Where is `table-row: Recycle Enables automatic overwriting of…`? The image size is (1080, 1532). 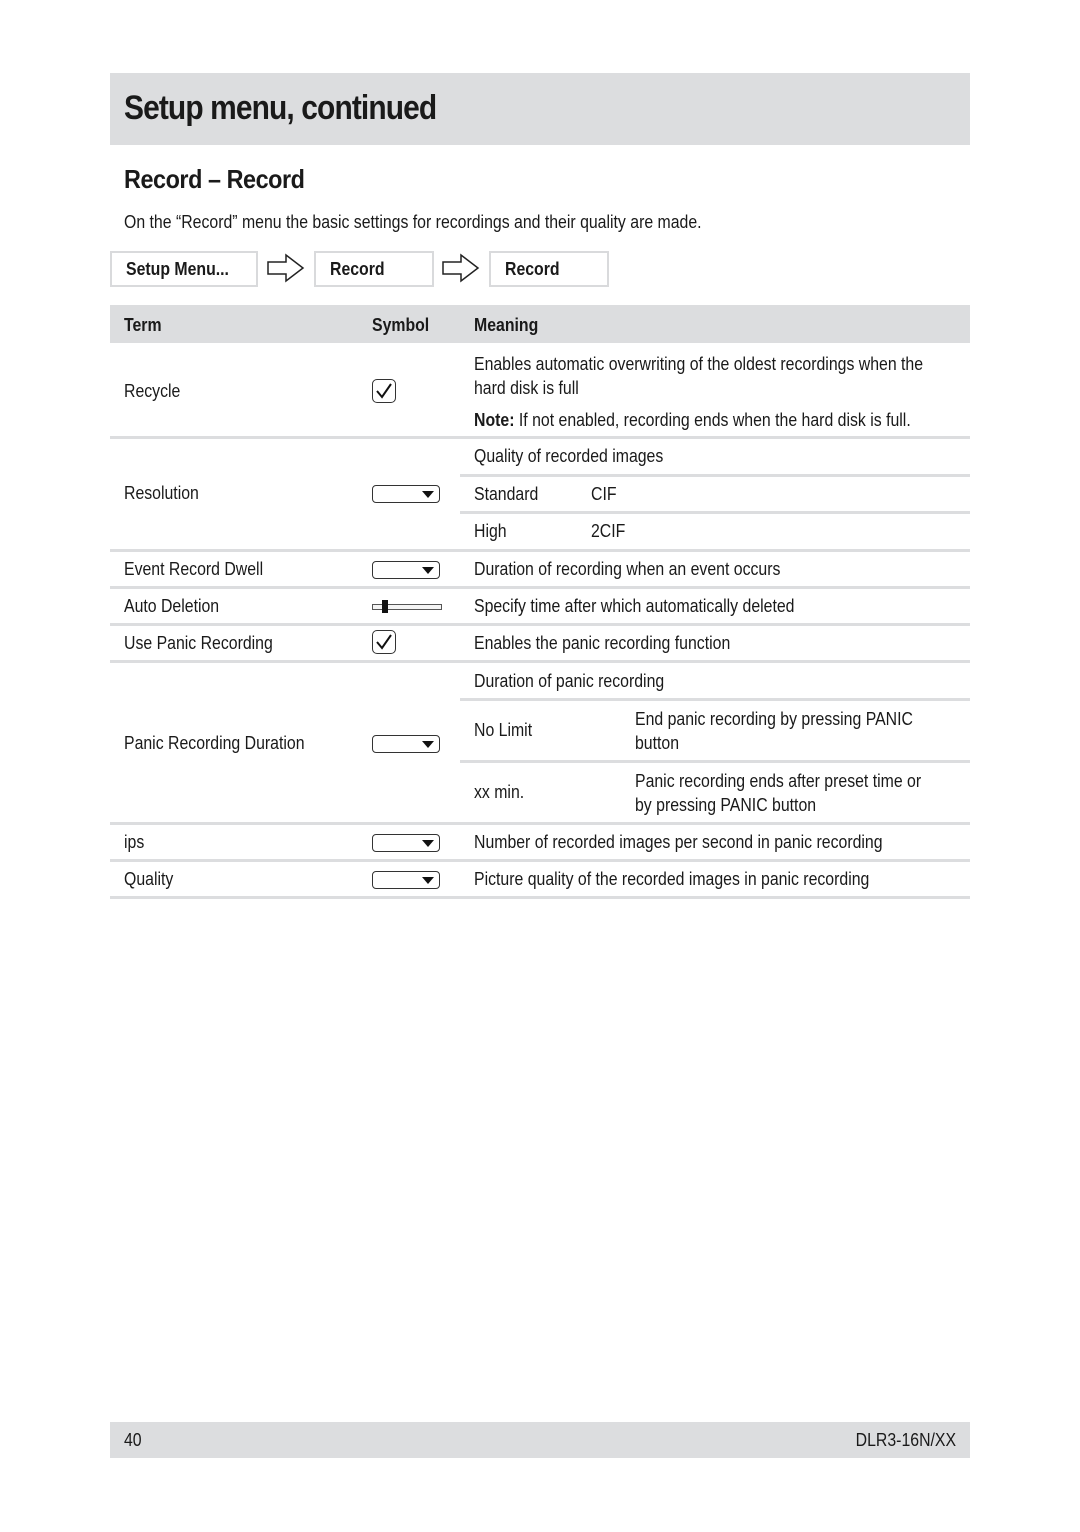
table-row: Recycle Enables automatic overwriting of… is located at coordinates (540, 391).